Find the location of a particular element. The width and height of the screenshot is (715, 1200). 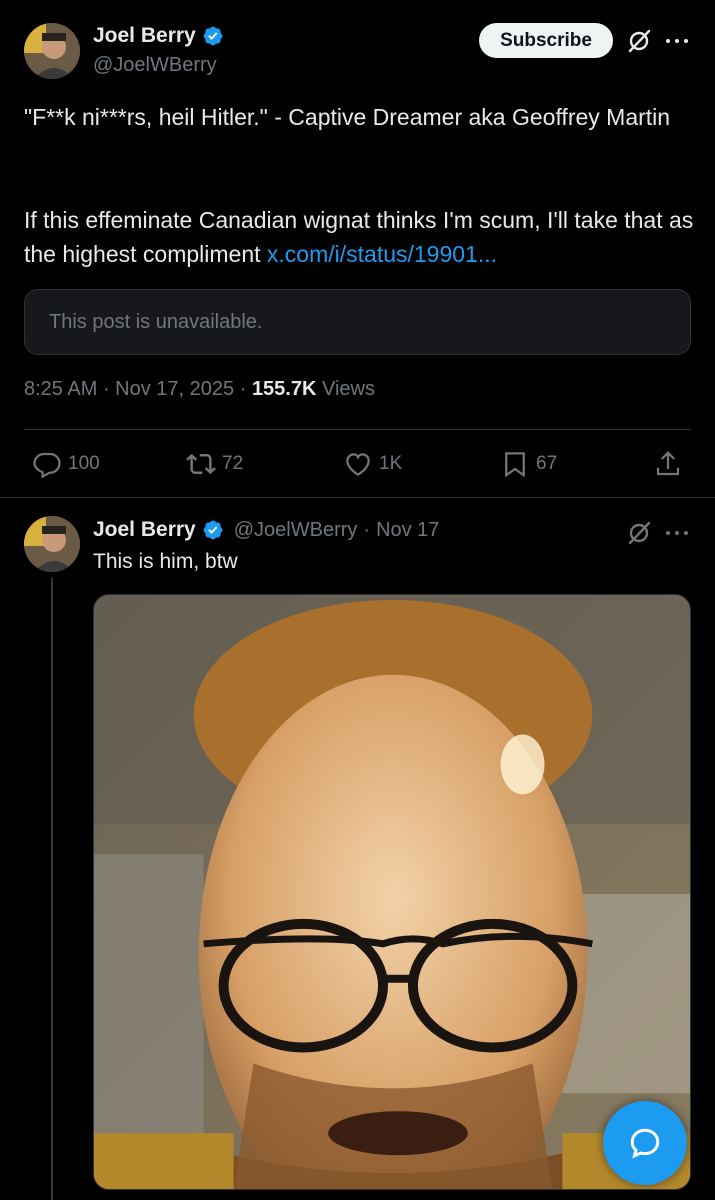

post-time: 8:25 AM is located at coordinates (60, 389).